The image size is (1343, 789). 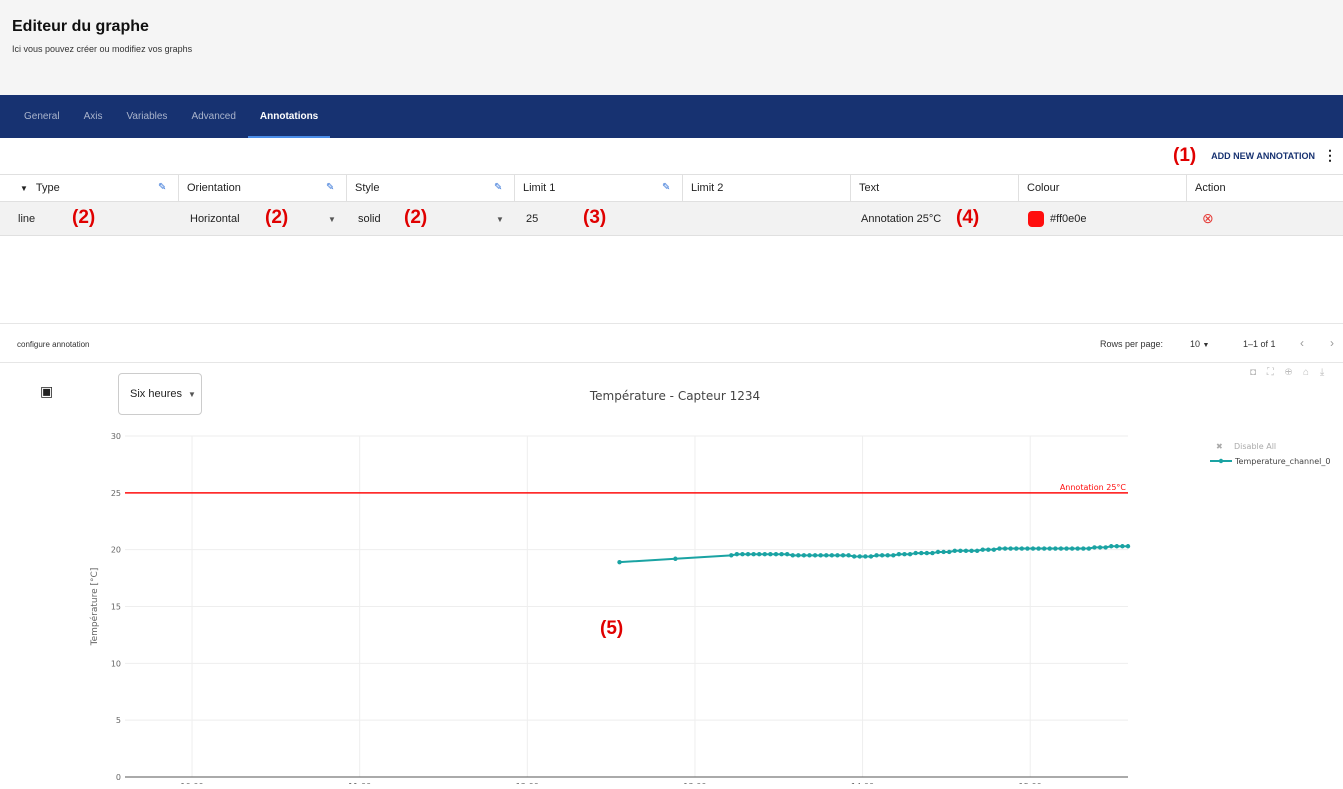 I want to click on add-annotation-button: ADD NEW ANNOTATION, so click(x=1263, y=156).